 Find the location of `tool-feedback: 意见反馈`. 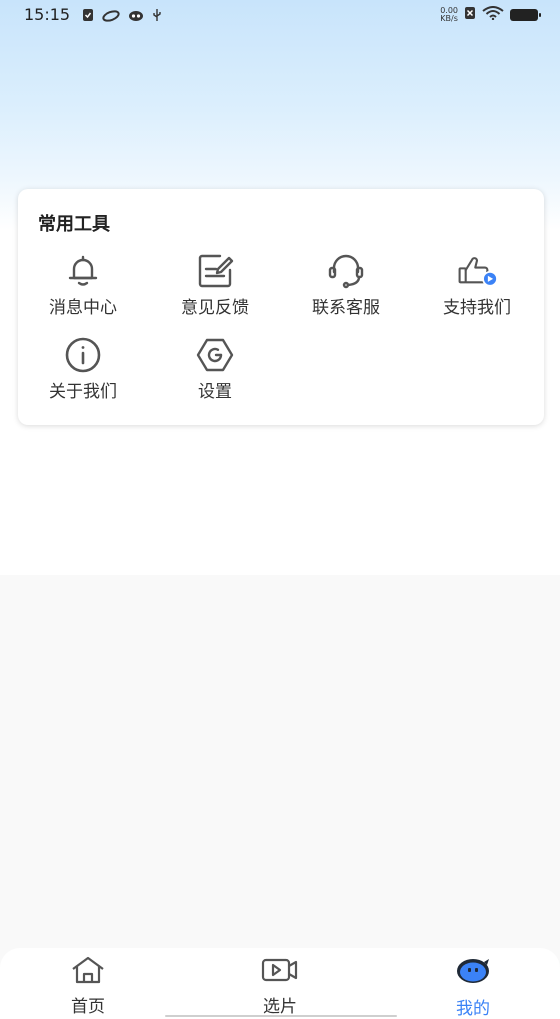

tool-feedback: 意见反馈 is located at coordinates (215, 286).